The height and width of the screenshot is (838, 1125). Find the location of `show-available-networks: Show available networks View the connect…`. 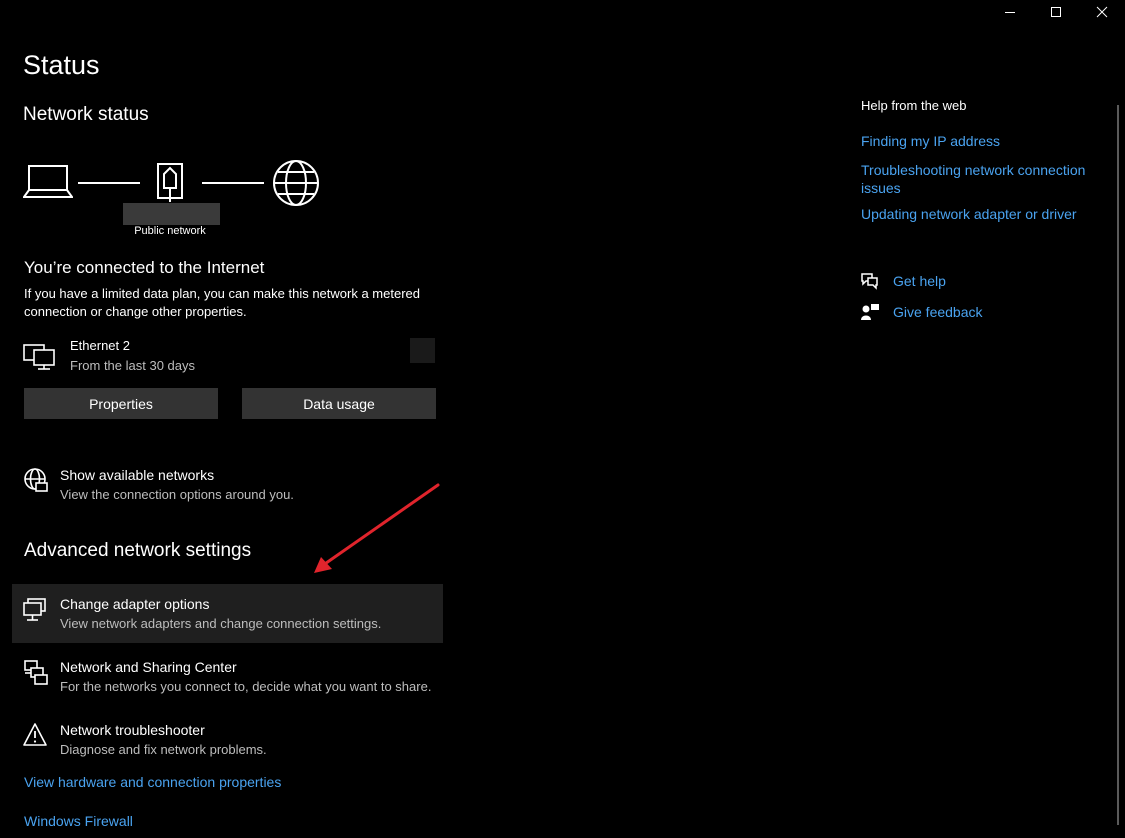

show-available-networks: Show available networks View the connect… is located at coordinates (177, 484).